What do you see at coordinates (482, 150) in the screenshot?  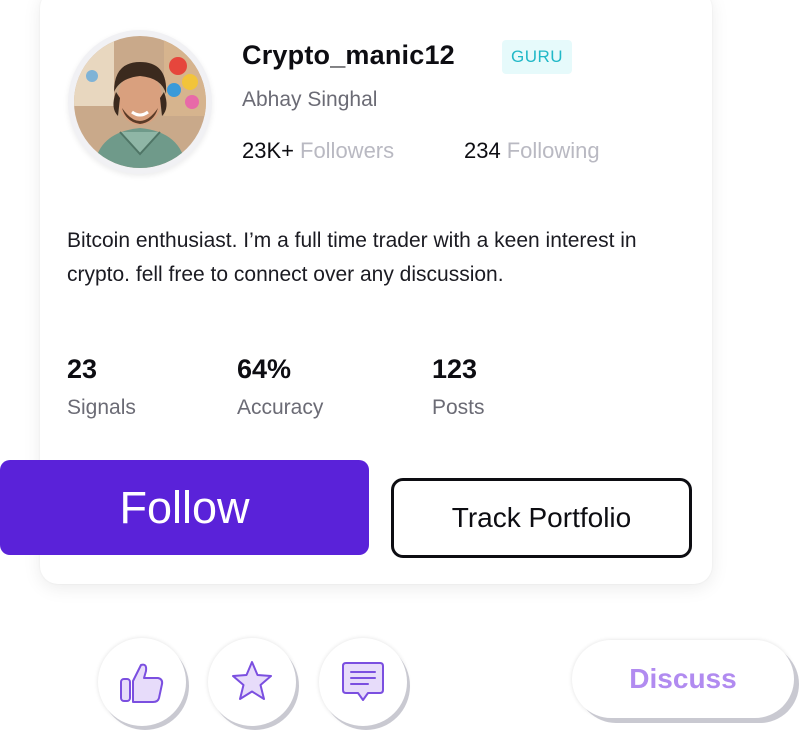 I see `following-count: 234` at bounding box center [482, 150].